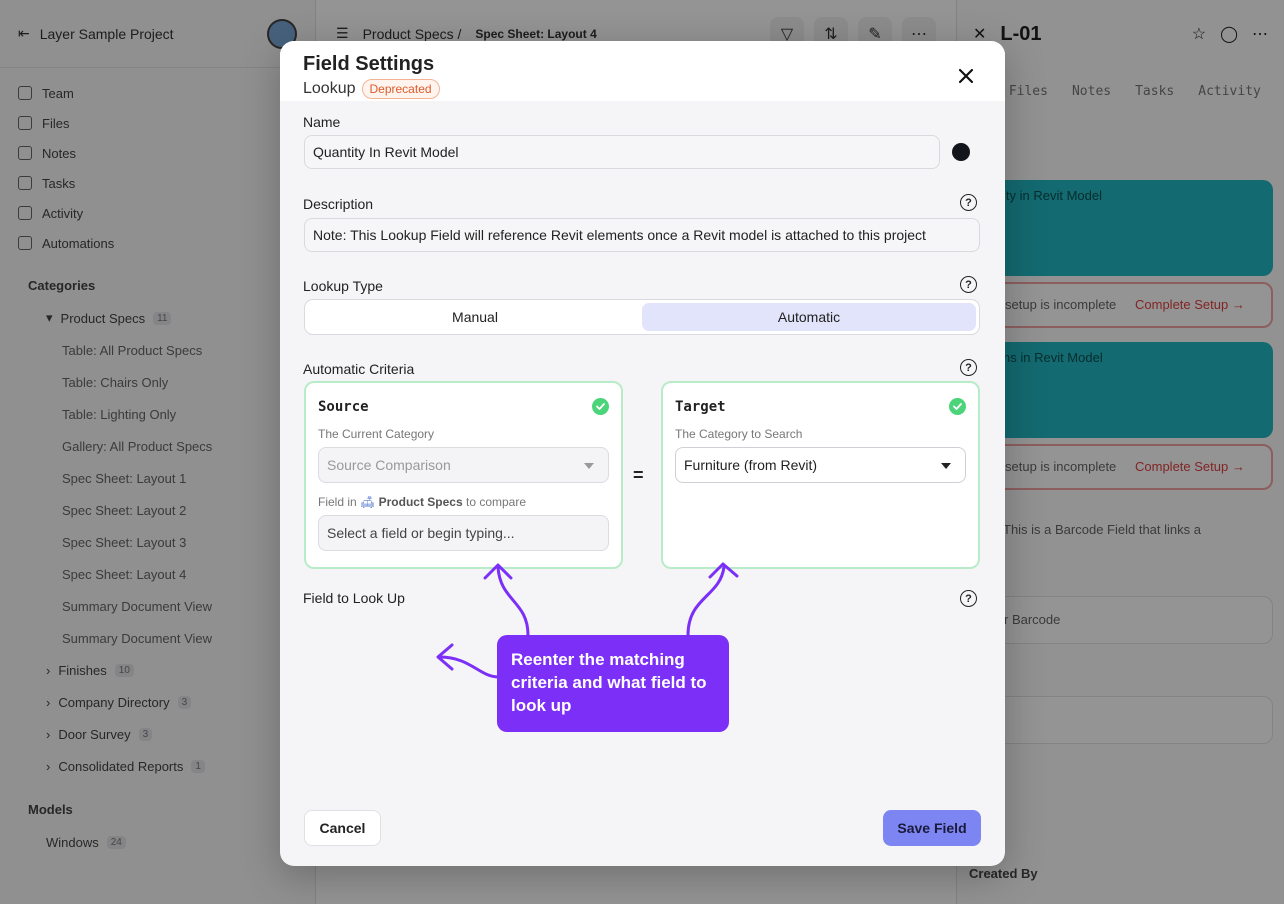 This screenshot has height=904, width=1284. What do you see at coordinates (966, 76) in the screenshot?
I see `close-icon` at bounding box center [966, 76].